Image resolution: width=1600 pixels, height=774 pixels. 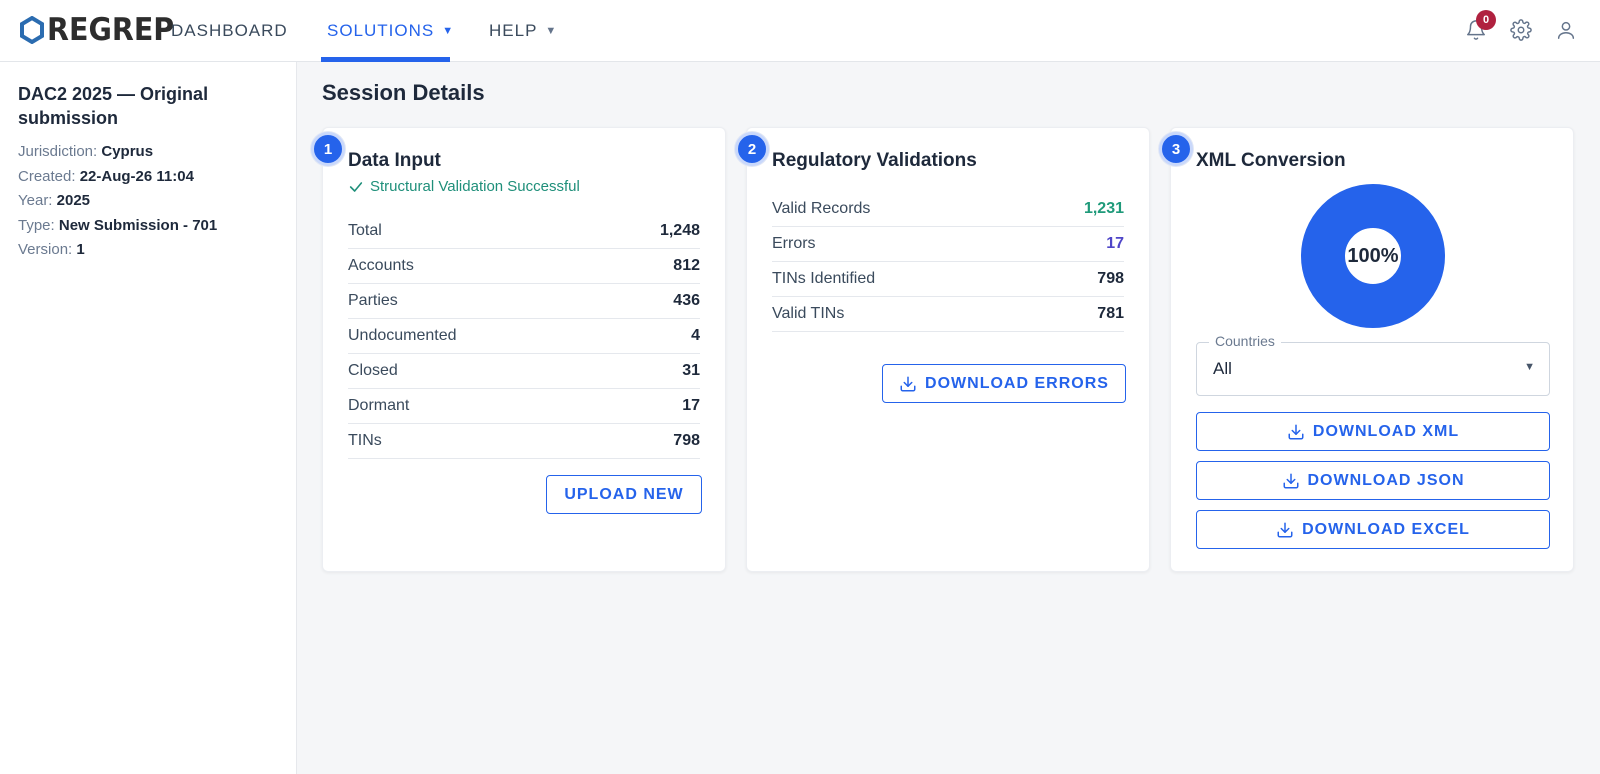 What do you see at coordinates (948, 244) in the screenshot?
I see `stat-row: Errors 17` at bounding box center [948, 244].